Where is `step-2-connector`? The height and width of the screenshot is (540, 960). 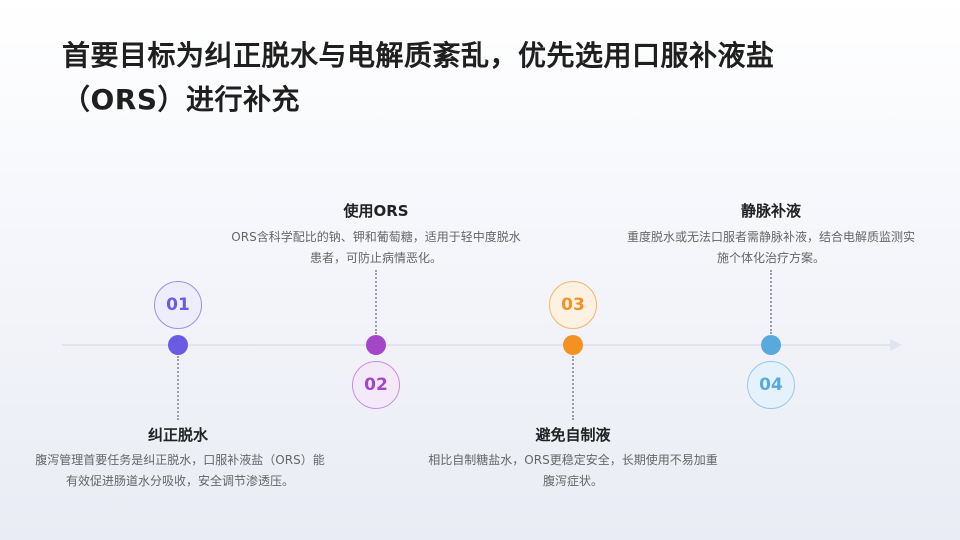 step-2-connector is located at coordinates (376, 302).